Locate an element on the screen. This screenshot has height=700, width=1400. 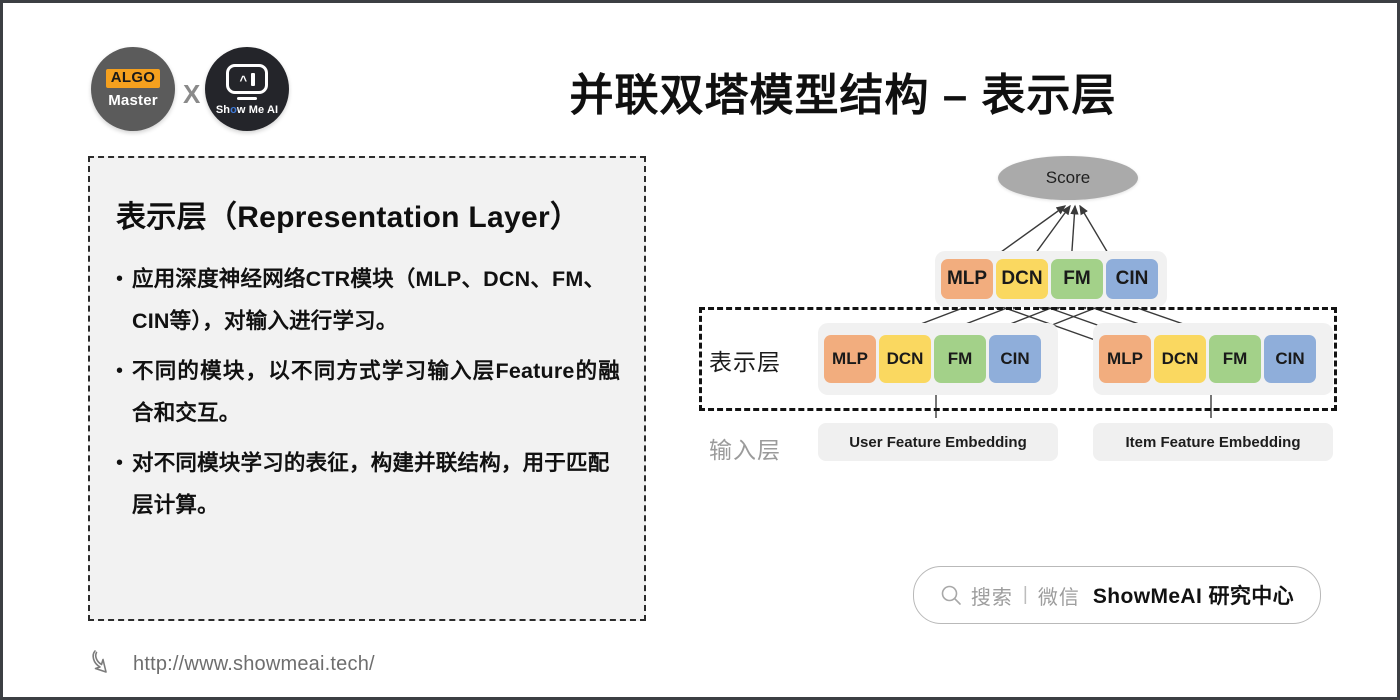
logo-separator-x: X is located at coordinates (192, 94).